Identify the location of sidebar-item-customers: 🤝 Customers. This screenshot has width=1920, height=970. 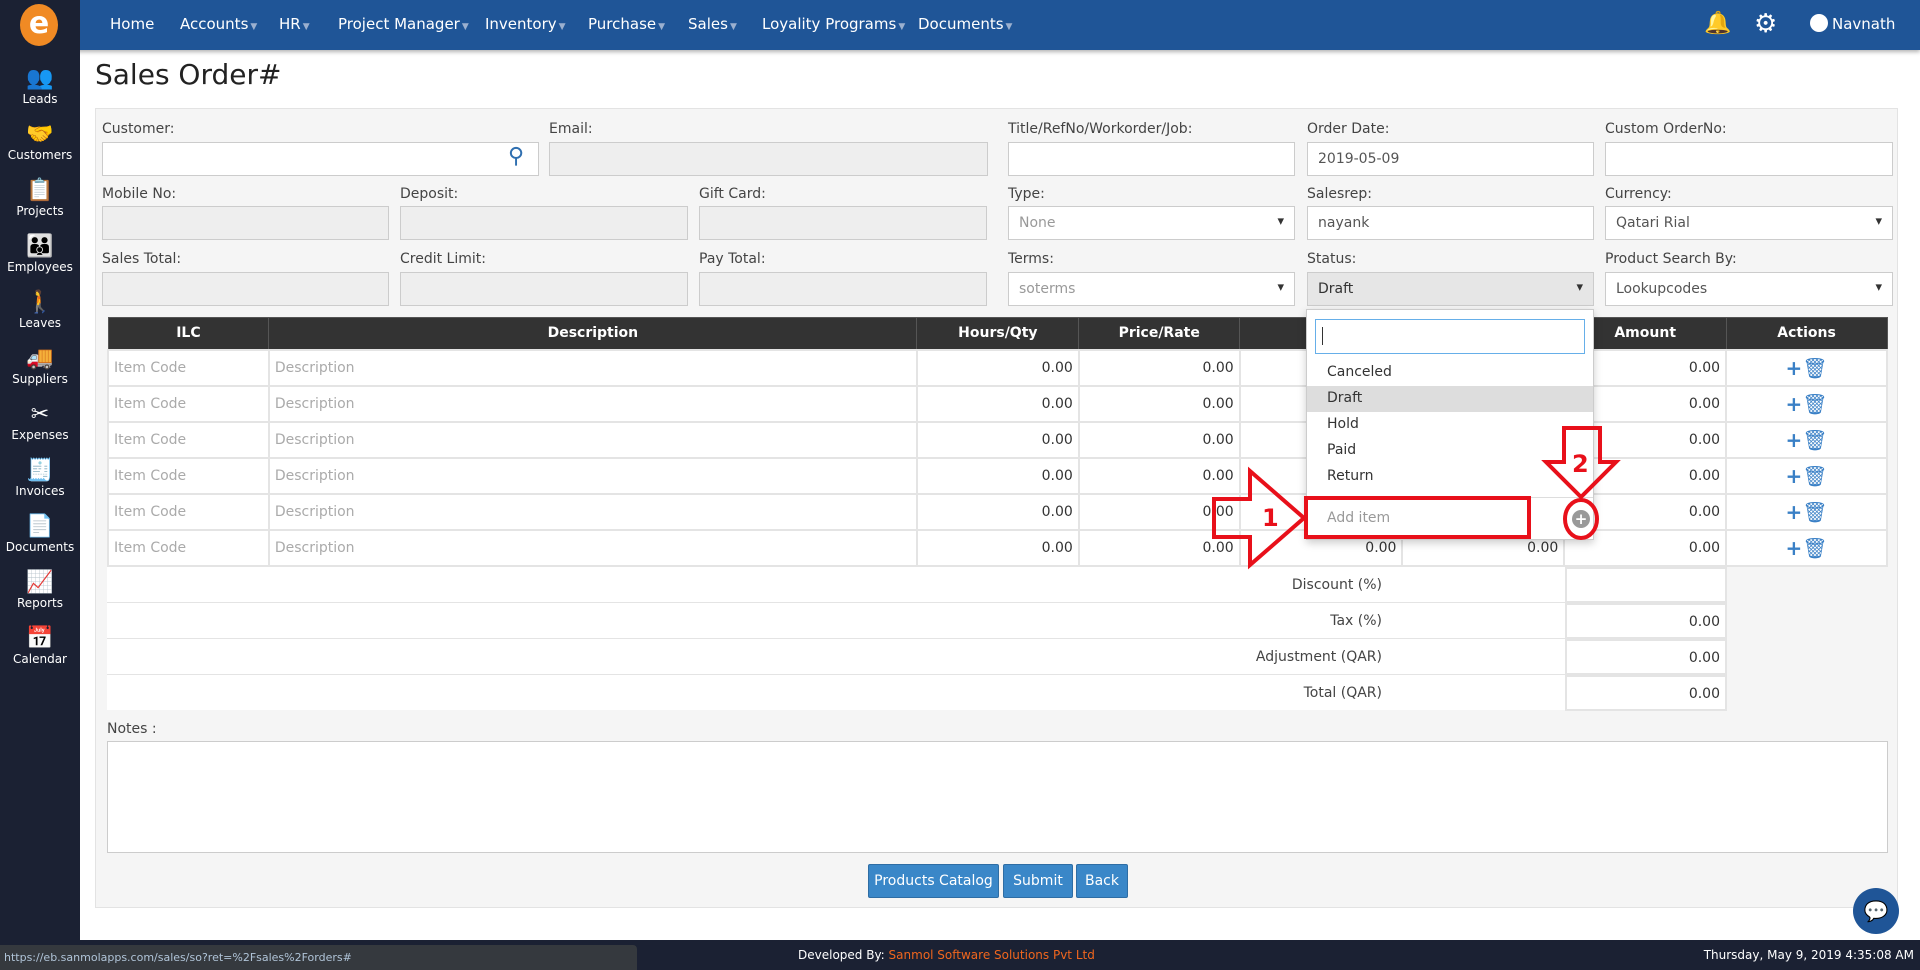
(40, 142).